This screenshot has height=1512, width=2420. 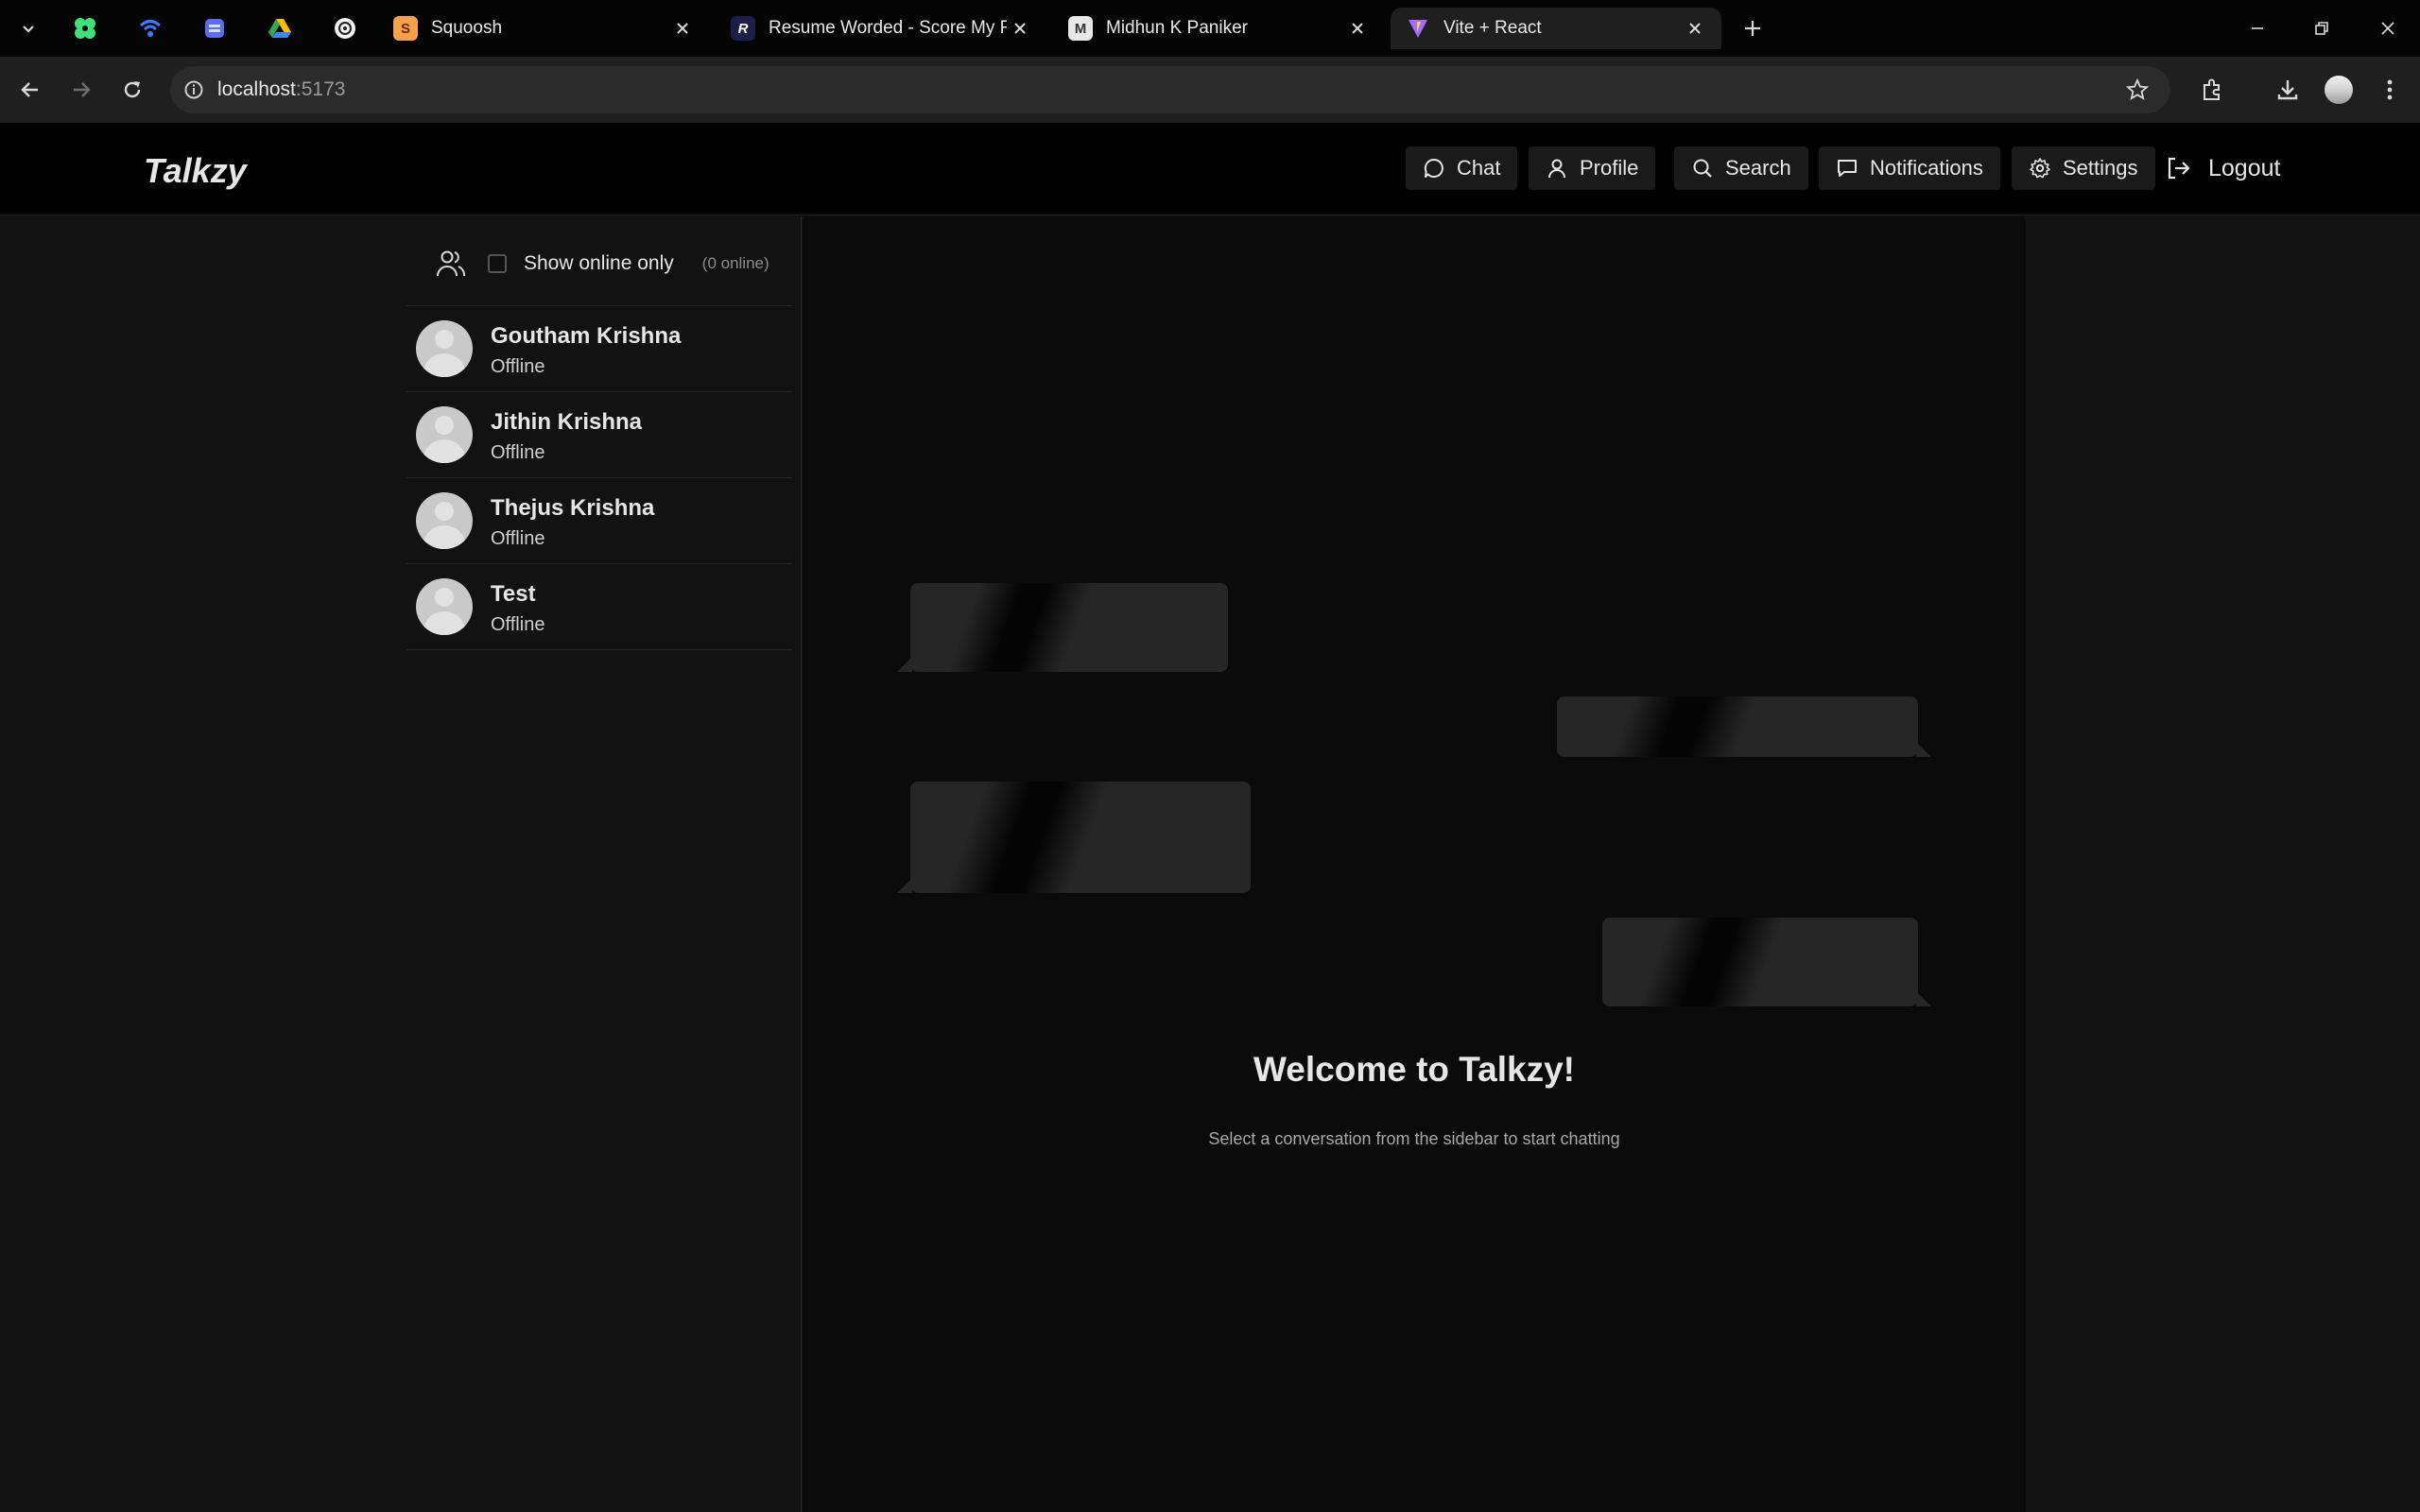 I want to click on back-icon, so click(x=30, y=90).